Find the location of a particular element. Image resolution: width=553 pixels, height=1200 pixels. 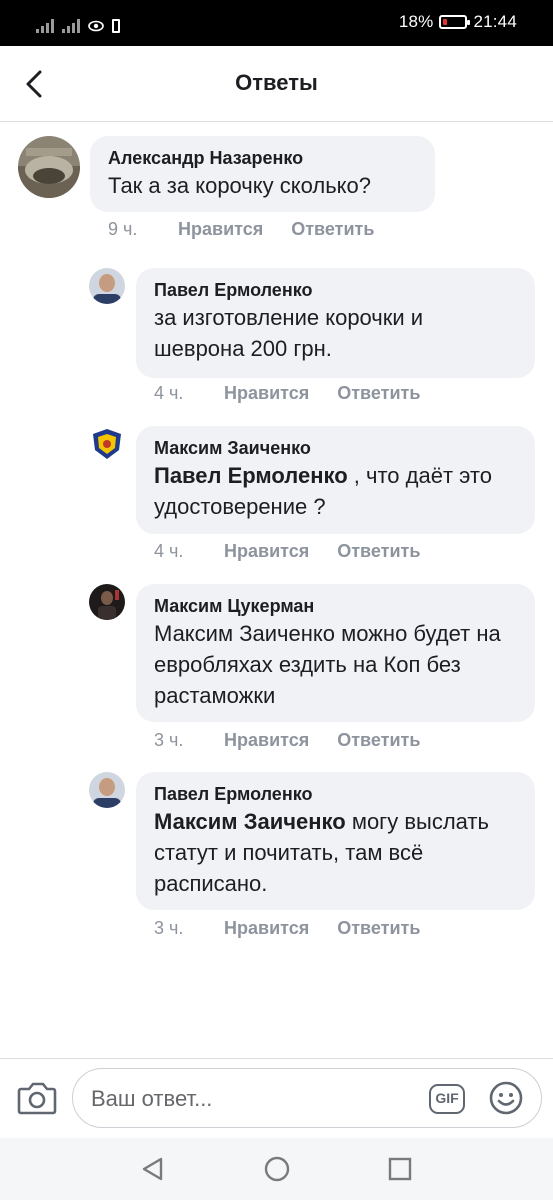

status-left-icons is located at coordinates (78, 23).